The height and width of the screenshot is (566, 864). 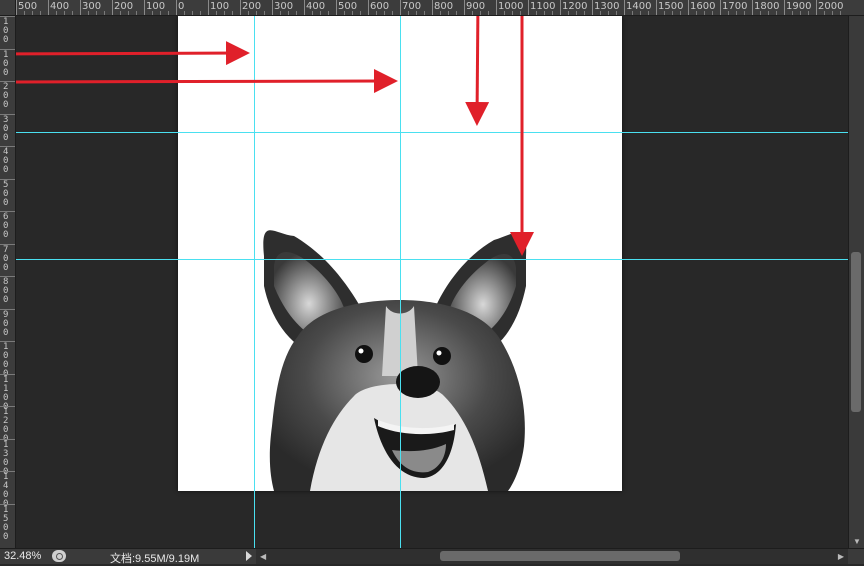 What do you see at coordinates (22, 556) in the screenshot?
I see `zoom-level: 32.48%` at bounding box center [22, 556].